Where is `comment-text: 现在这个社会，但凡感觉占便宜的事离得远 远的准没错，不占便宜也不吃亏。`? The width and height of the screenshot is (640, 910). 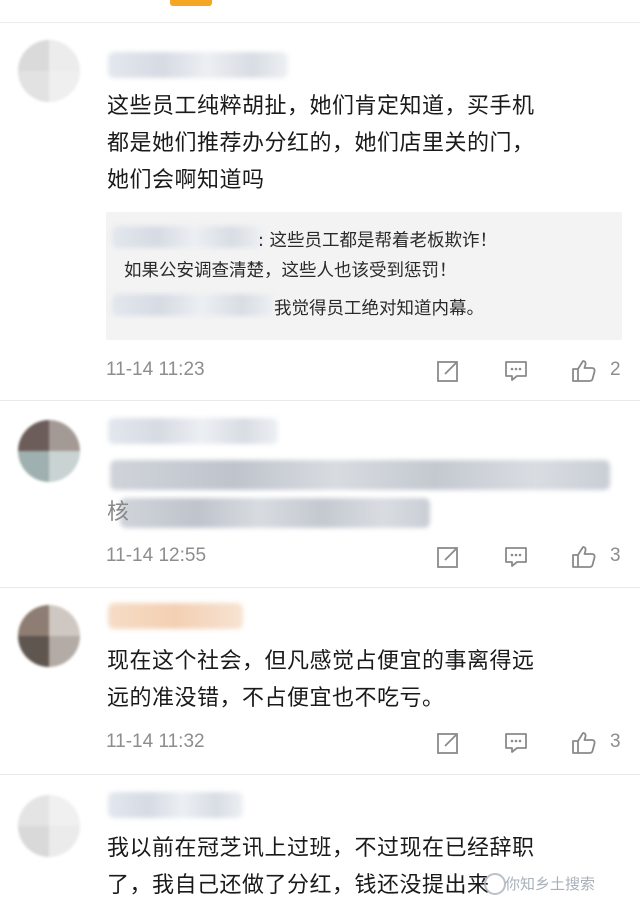 comment-text: 现在这个社会，但凡感觉占便宜的事离得远 远的准没错，不占便宜也不吃亏。 is located at coordinates (321, 680).